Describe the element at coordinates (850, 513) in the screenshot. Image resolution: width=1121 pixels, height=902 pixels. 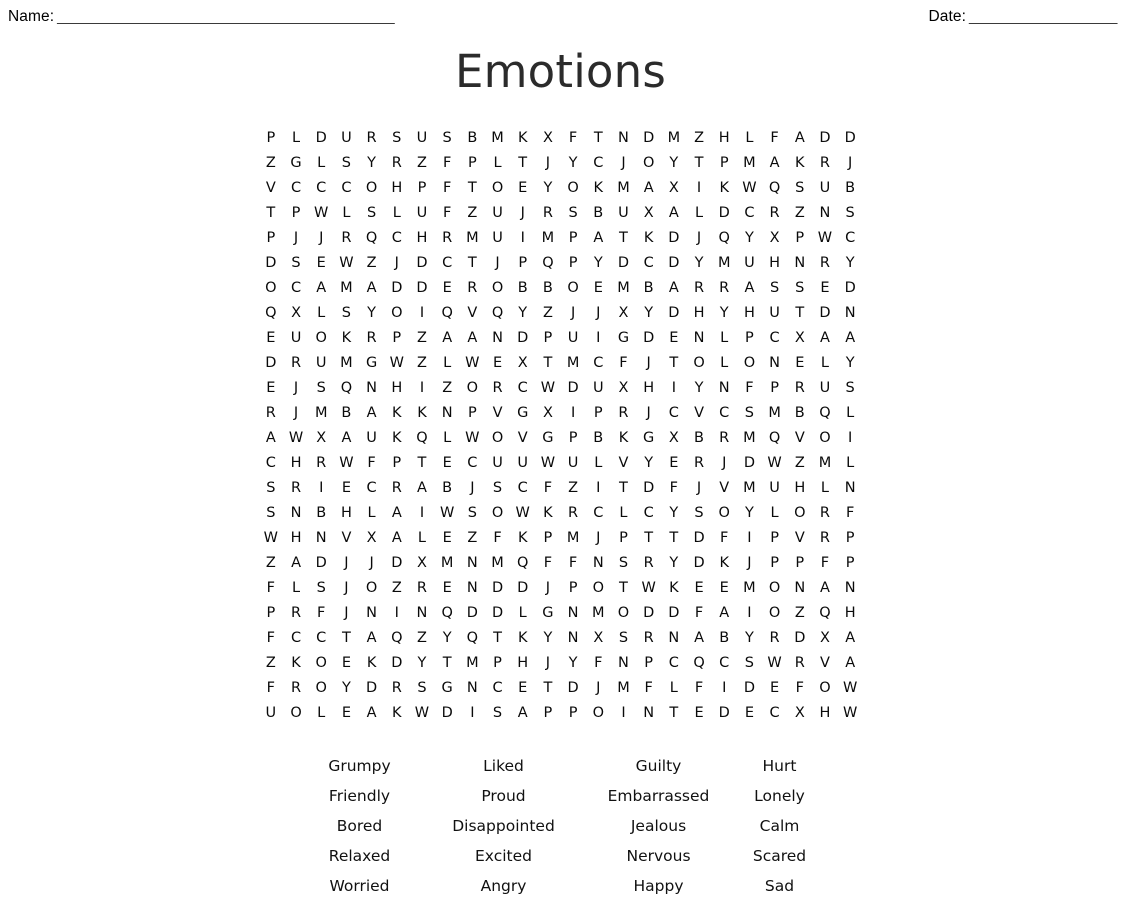
I see `grid-letter: F` at that location.